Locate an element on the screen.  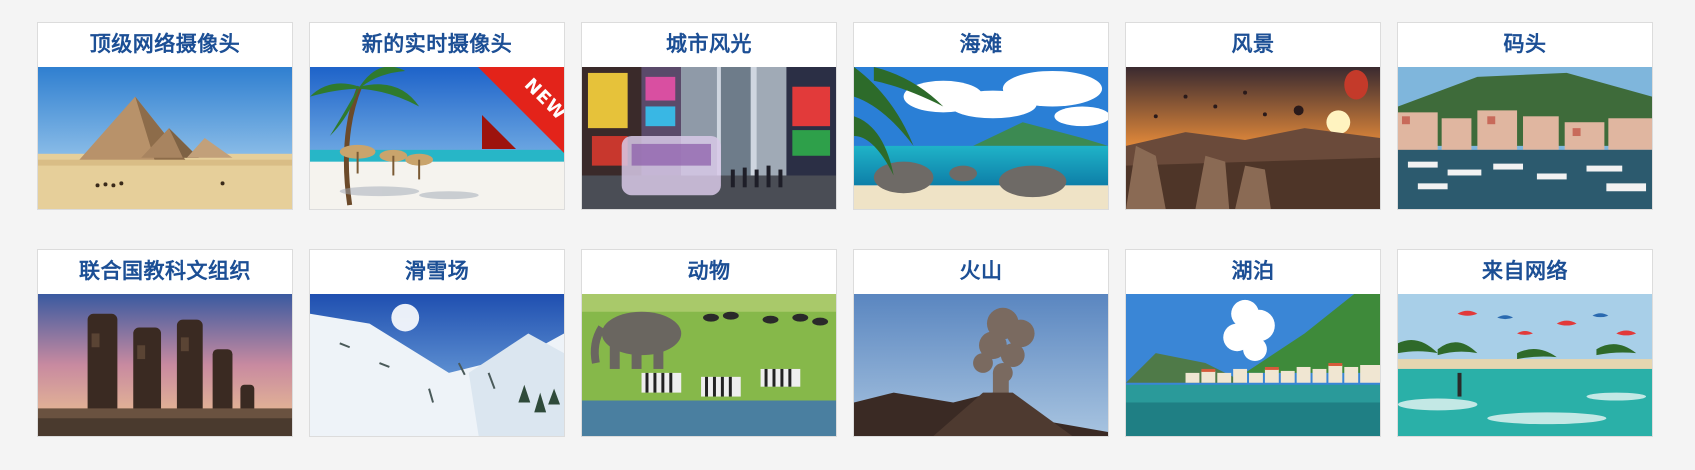
card-title: 动物 is located at coordinates (709, 271).